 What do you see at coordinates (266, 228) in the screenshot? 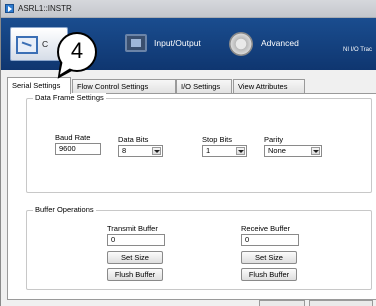
I see `receive-buffer-label: Receive Buffer` at bounding box center [266, 228].